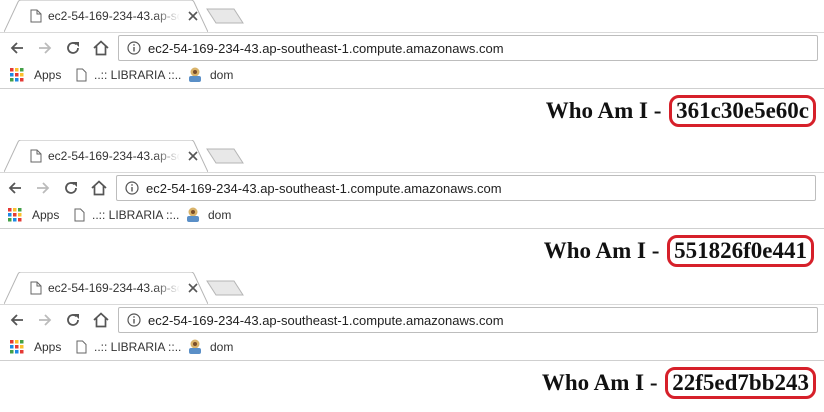 This screenshot has height=412, width=824. I want to click on container-id-highlighted: 361c30e5e60c, so click(742, 111).